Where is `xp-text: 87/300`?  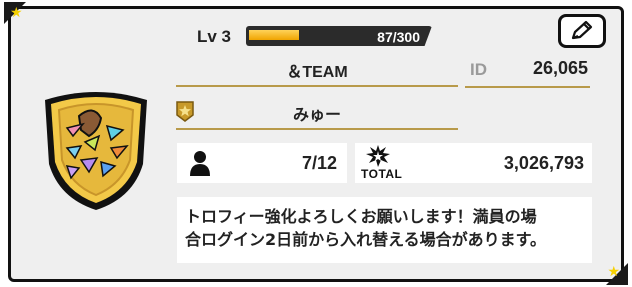
xp-text: 87/300 is located at coordinates (398, 37).